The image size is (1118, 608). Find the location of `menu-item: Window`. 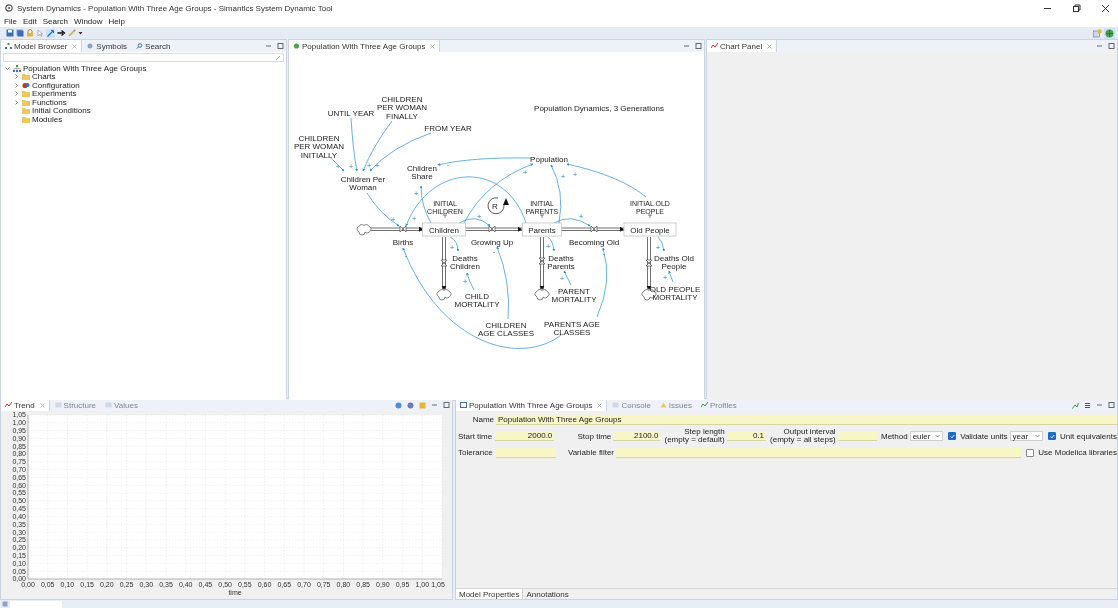

menu-item: Window is located at coordinates (88, 21).